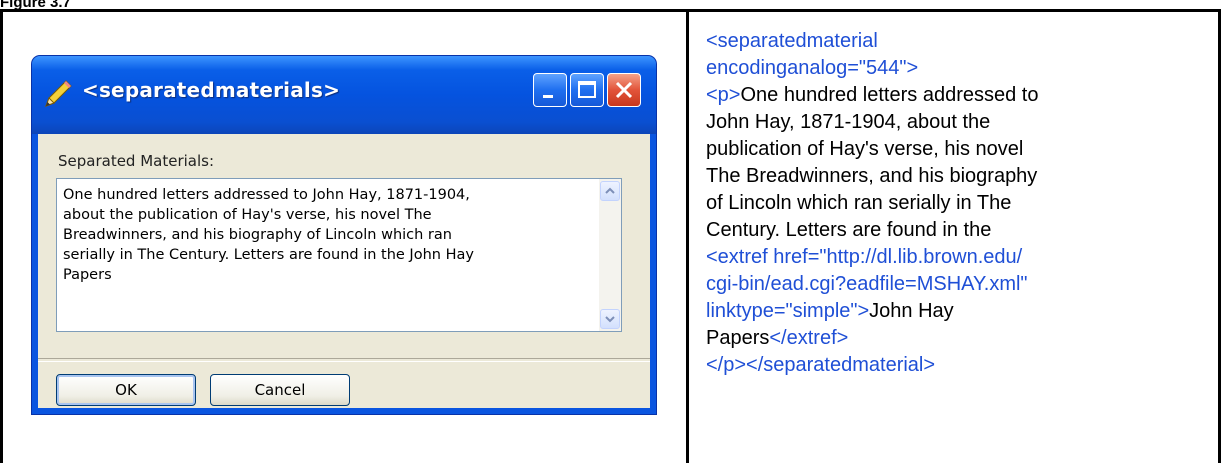  I want to click on xml-line: cgi-bin/ead.cgi?eadfile=MSHAY.xml", so click(956, 284).